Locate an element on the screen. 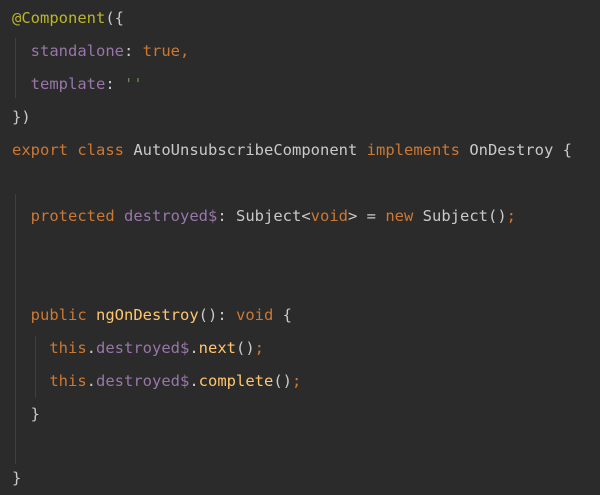 This screenshot has width=600, height=495. code-token: , is located at coordinates (185, 51).